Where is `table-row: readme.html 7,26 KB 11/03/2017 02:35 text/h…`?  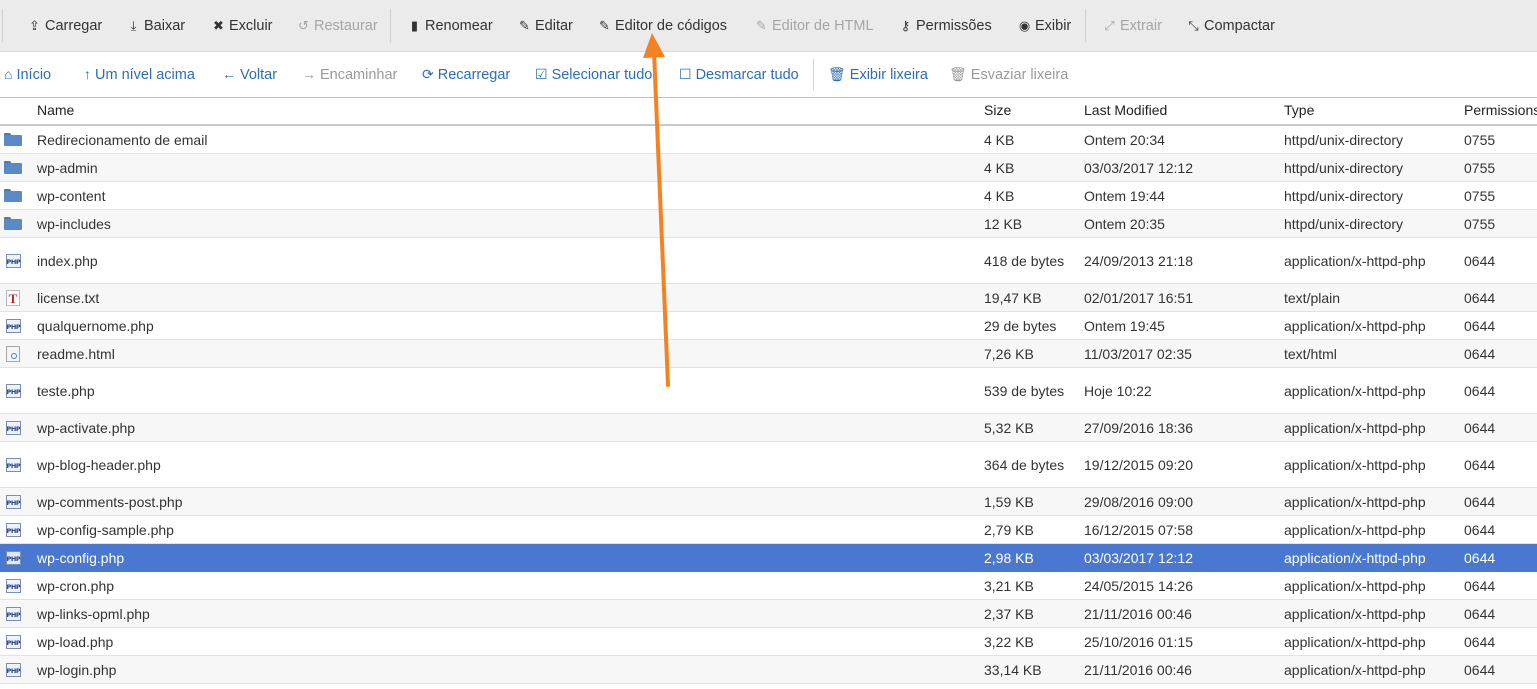 table-row: readme.html 7,26 KB 11/03/2017 02:35 text/h… is located at coordinates (768, 354).